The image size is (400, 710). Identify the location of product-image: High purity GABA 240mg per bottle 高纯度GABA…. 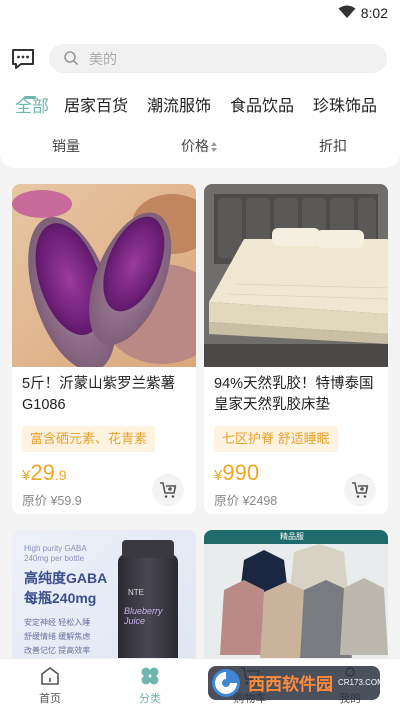
(104, 600).